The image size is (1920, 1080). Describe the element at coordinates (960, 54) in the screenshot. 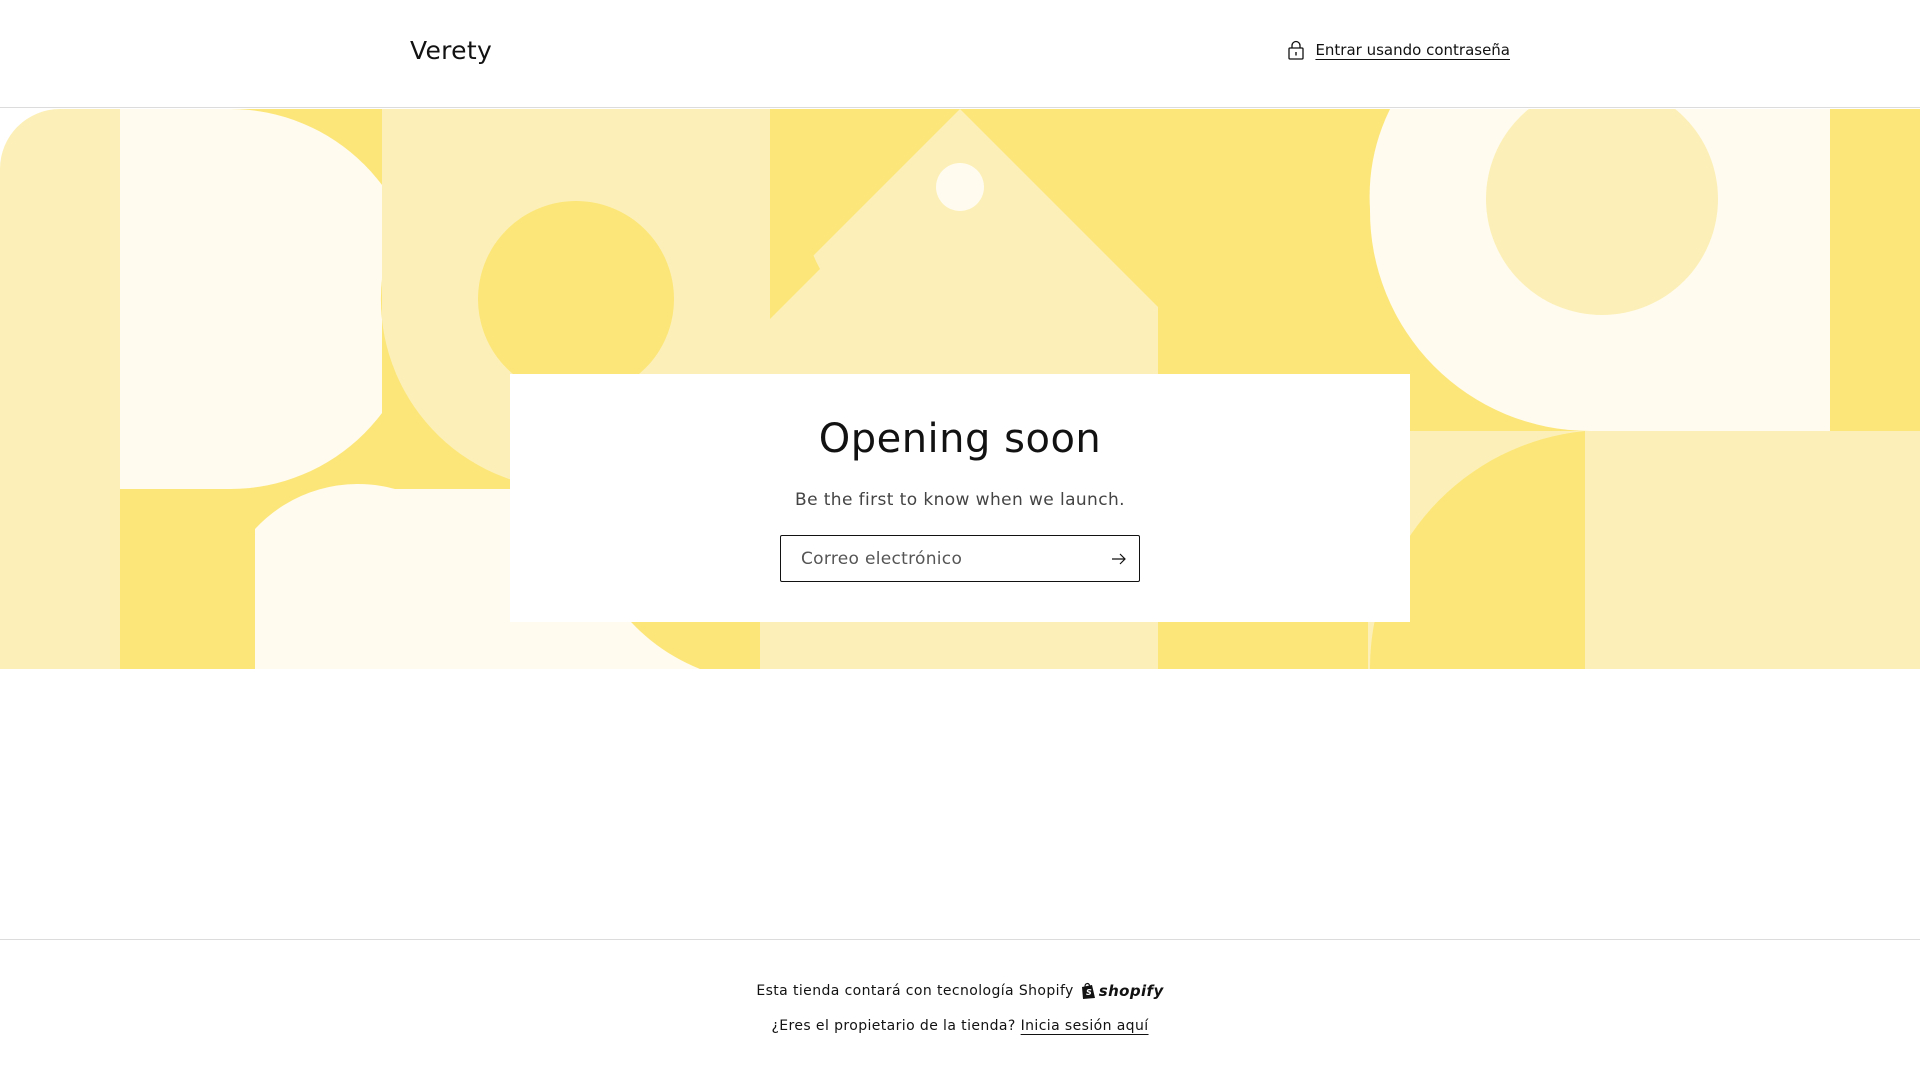

I see `site-header: Verety Entrar usando contraseña` at that location.